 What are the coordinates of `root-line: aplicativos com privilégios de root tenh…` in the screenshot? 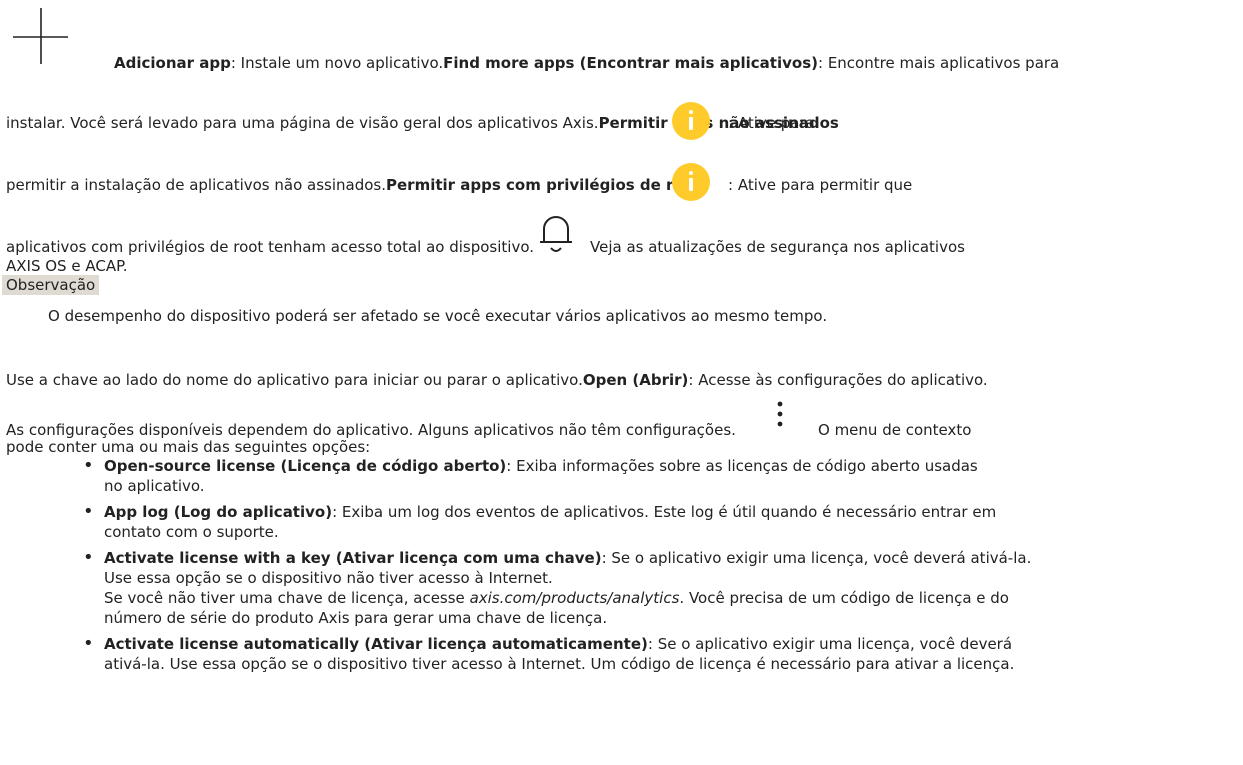 It's located at (270, 247).